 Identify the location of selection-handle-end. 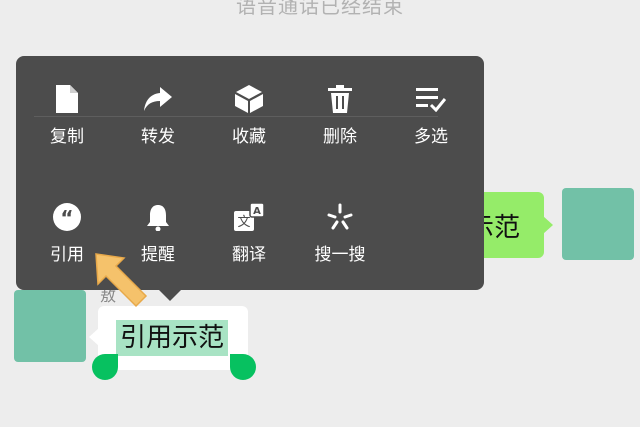
(243, 367).